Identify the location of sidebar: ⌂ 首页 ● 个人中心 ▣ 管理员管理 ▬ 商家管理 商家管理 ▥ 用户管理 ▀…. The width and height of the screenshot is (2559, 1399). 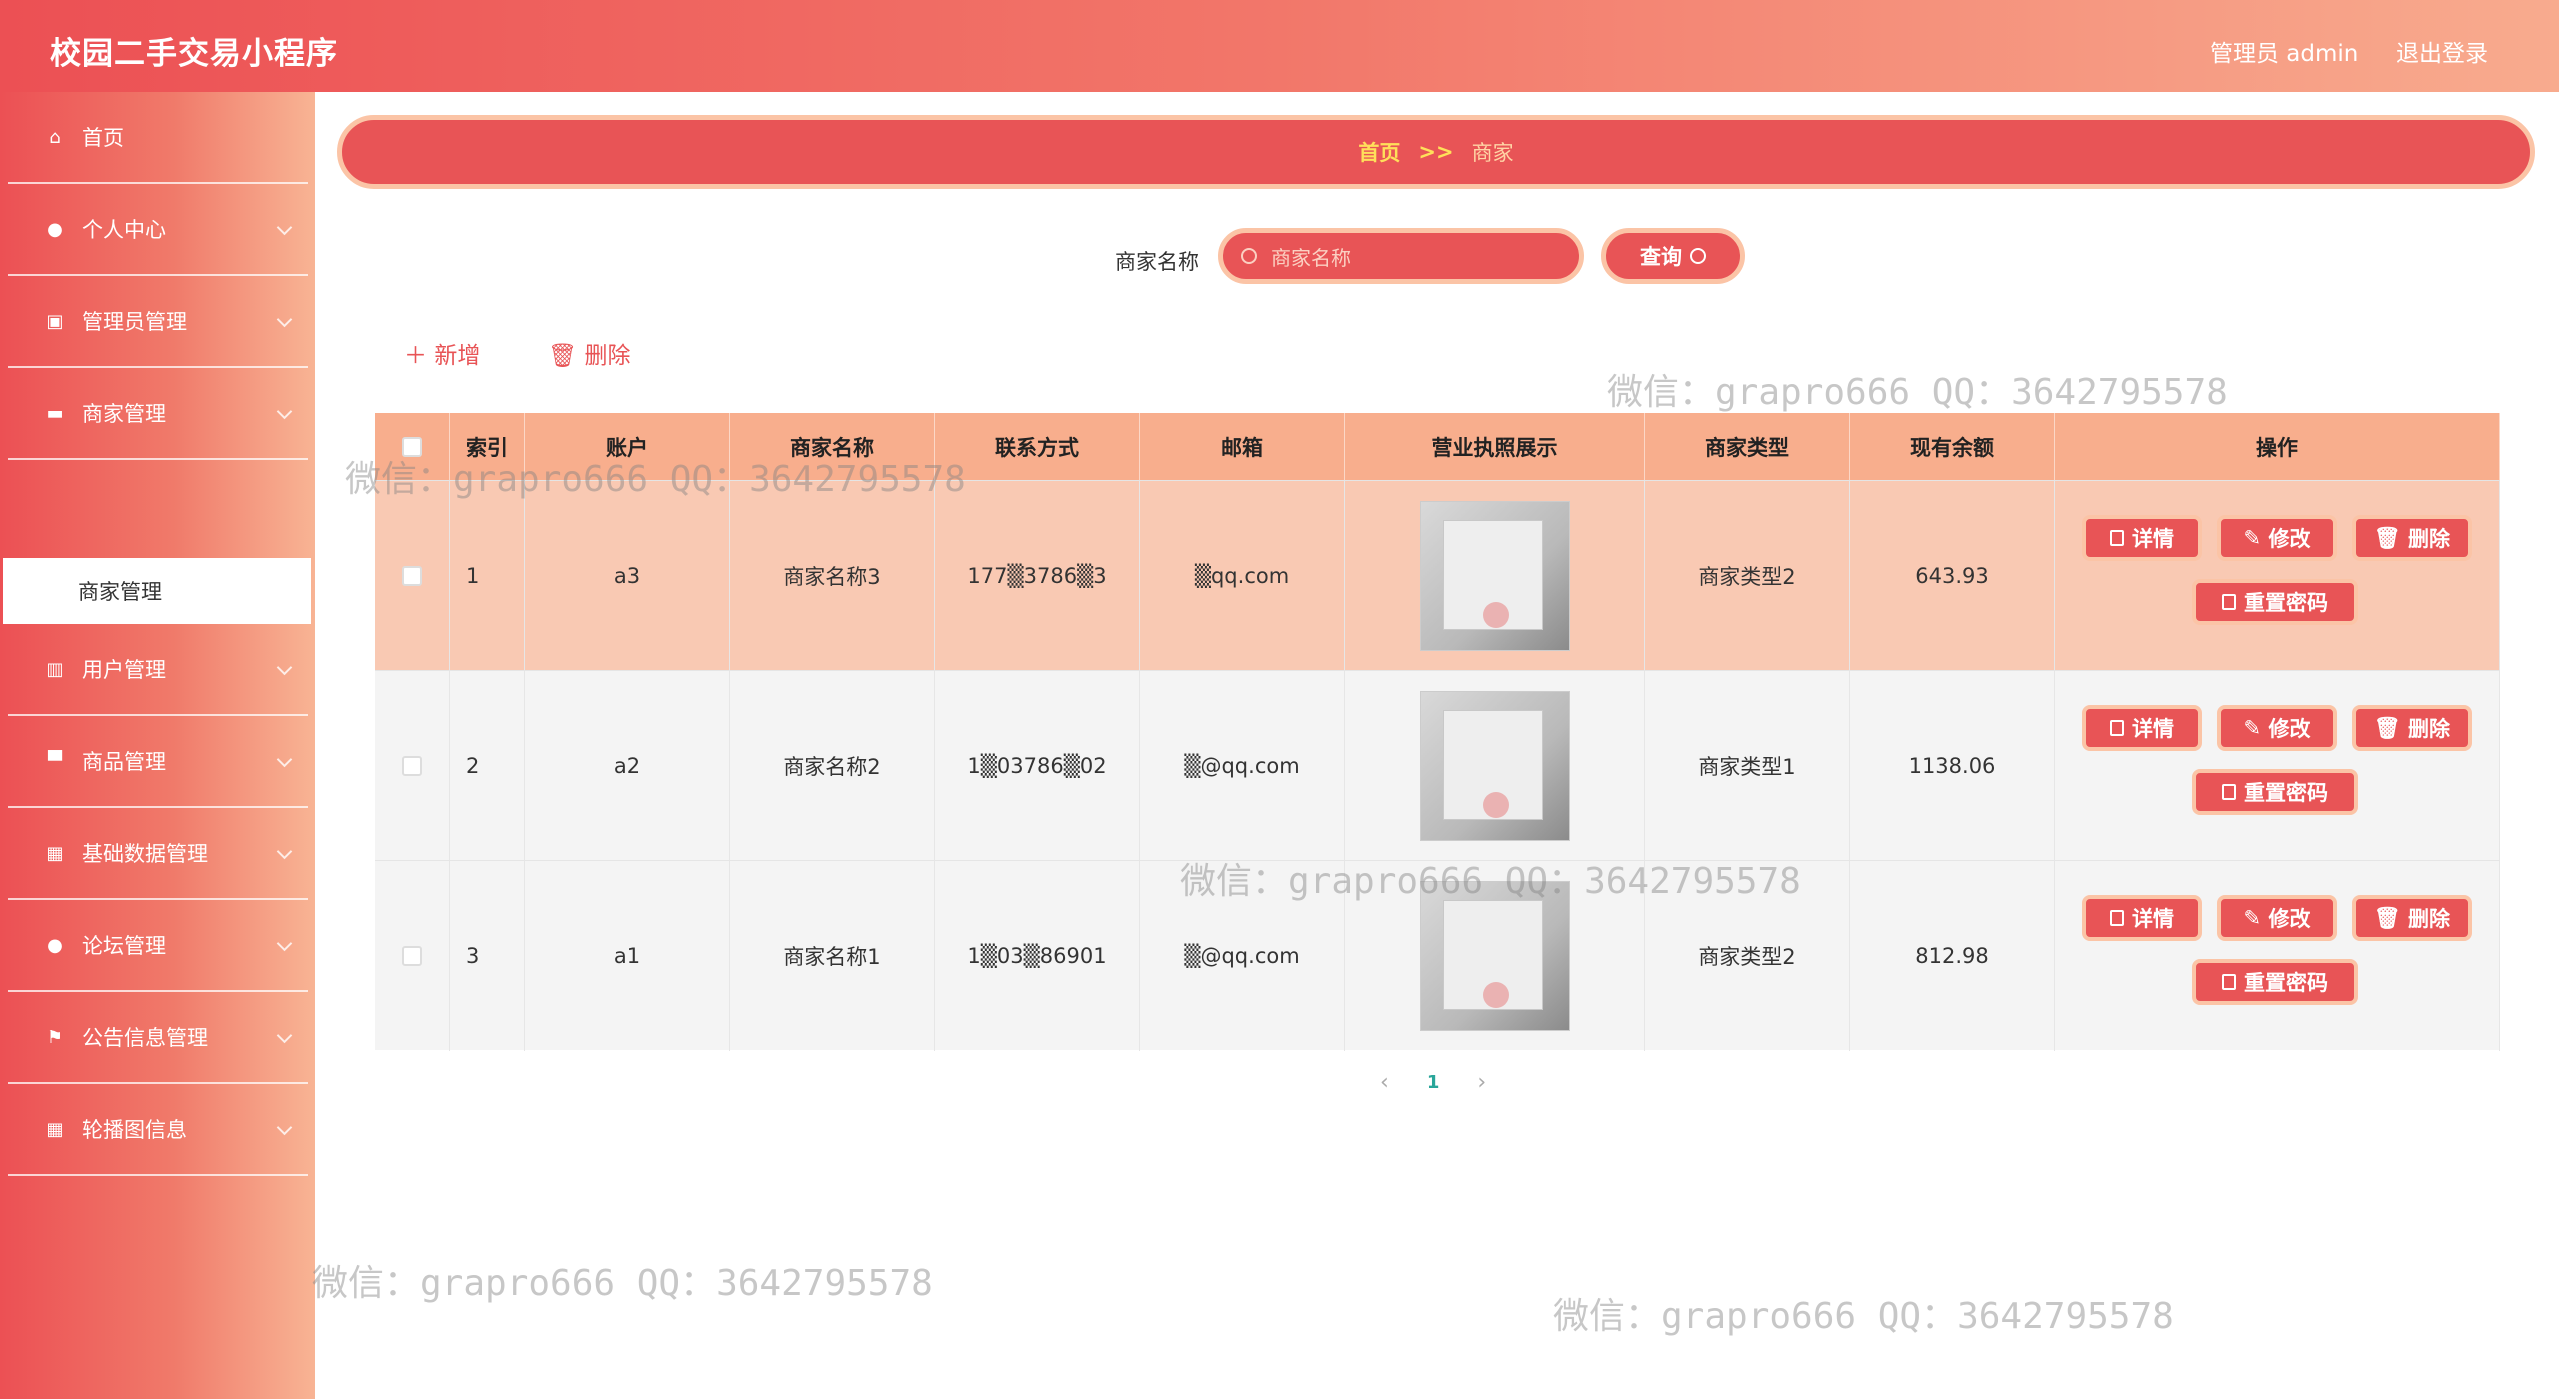
(157, 745).